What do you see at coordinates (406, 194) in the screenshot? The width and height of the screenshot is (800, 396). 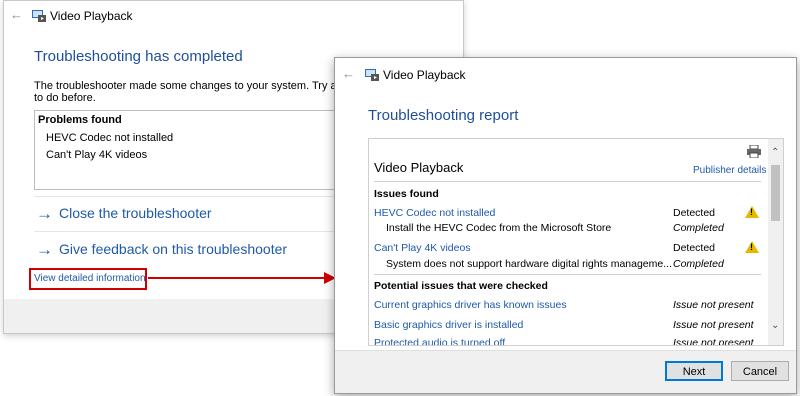 I see `issues-found-header: Issues found` at bounding box center [406, 194].